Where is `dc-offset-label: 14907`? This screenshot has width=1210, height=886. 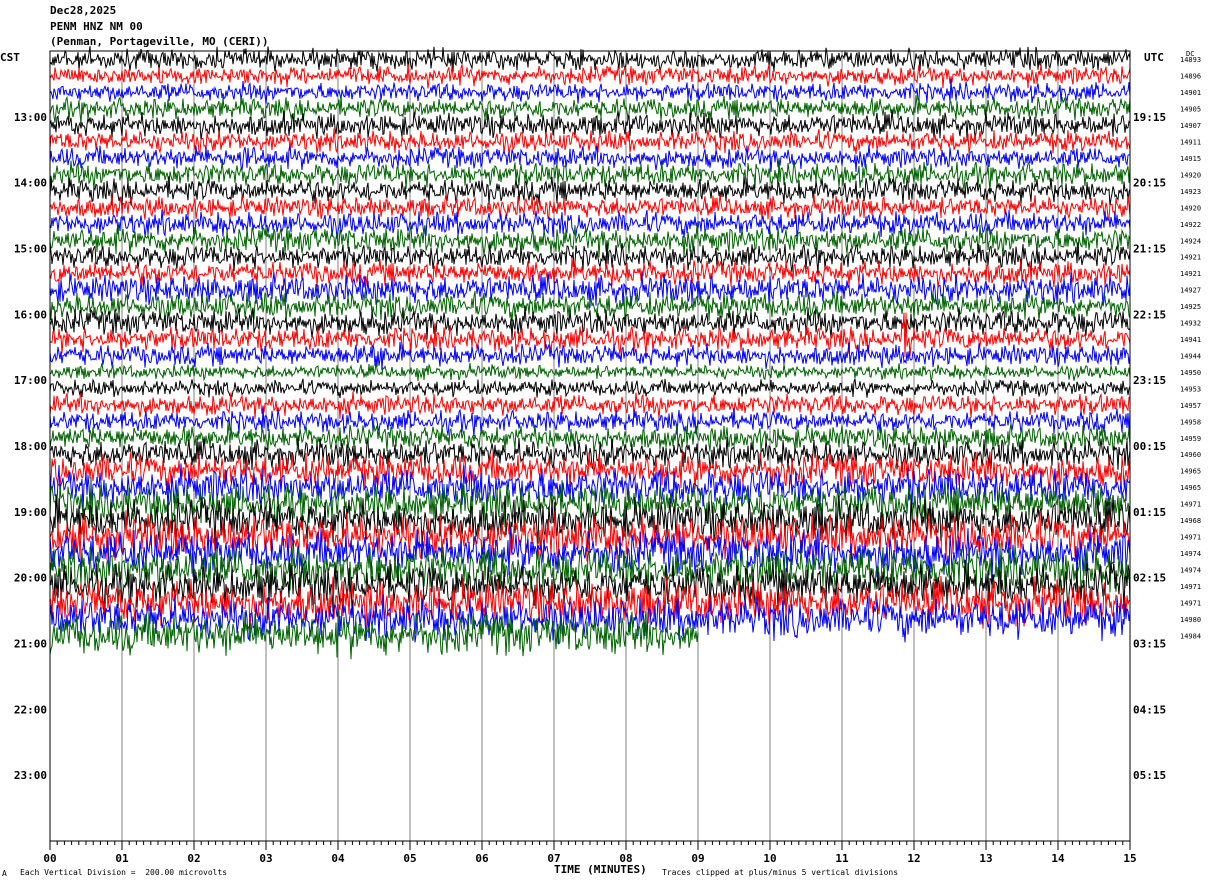 dc-offset-label: 14907 is located at coordinates (1190, 126).